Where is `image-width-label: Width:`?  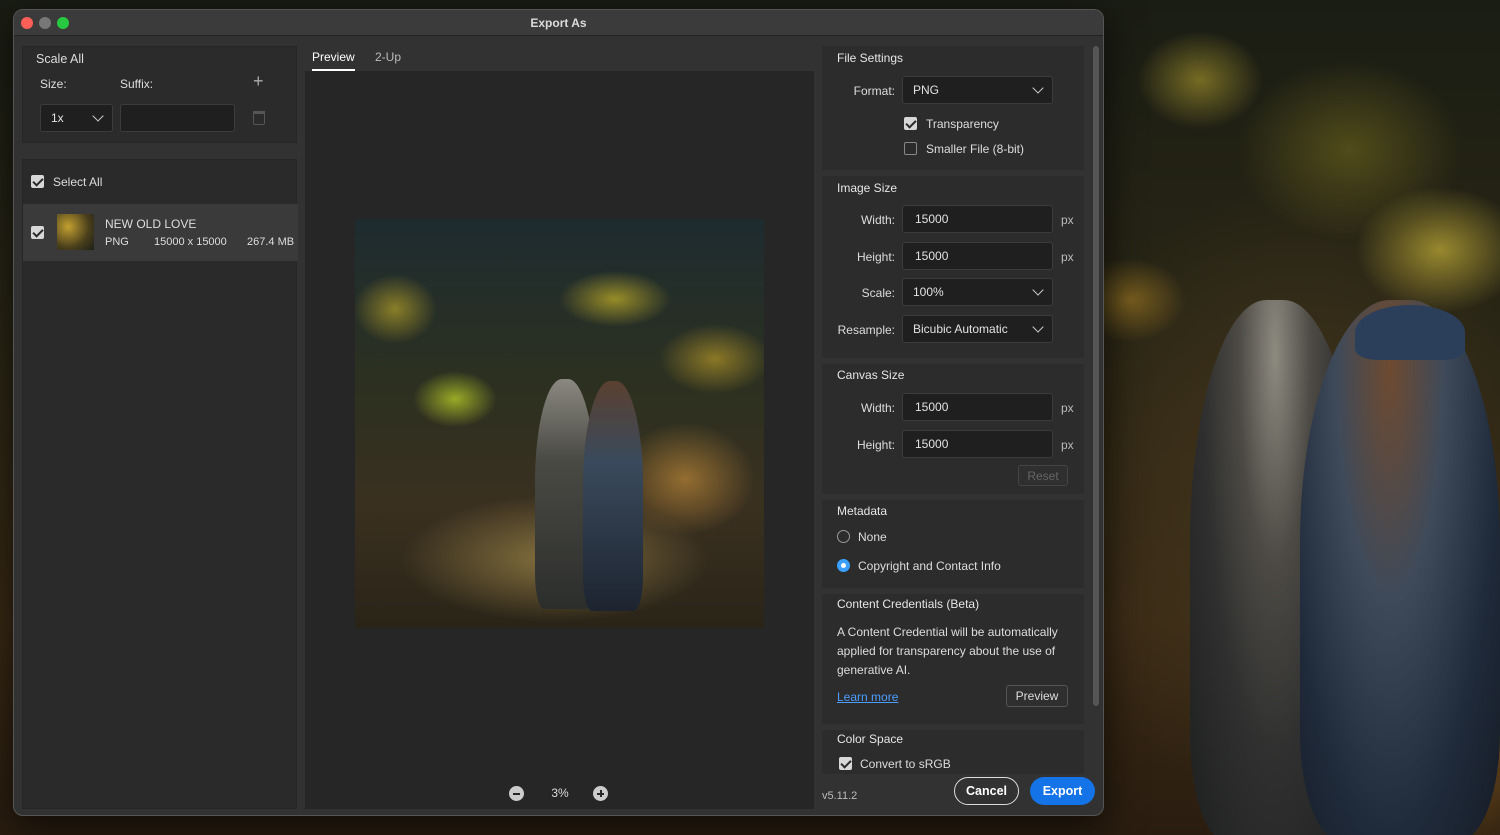
image-width-label: Width: is located at coordinates (877, 220).